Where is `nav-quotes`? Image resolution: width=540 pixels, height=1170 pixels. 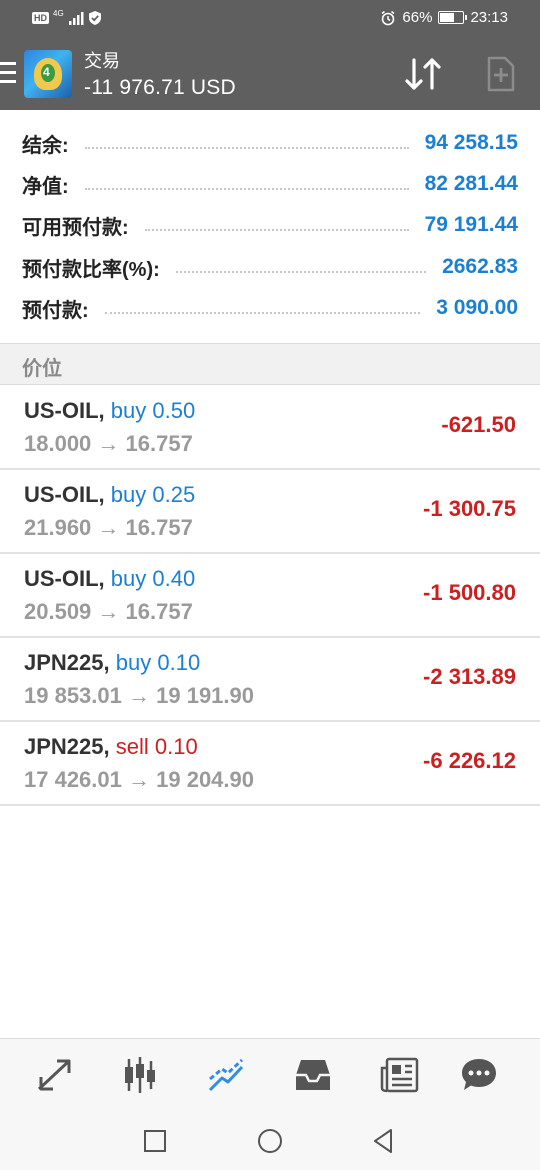
nav-quotes is located at coordinates (55, 1075).